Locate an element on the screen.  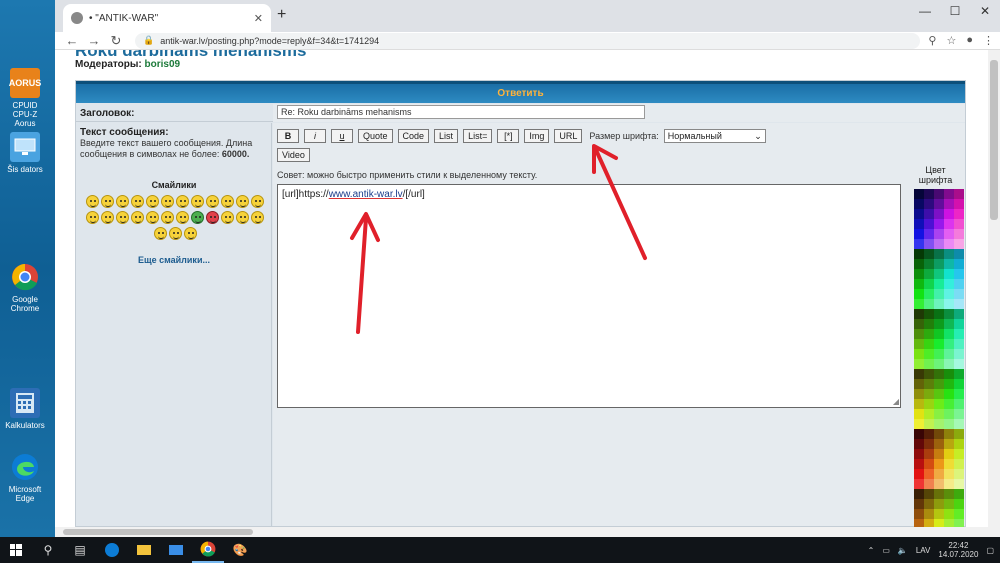
start-windows-icon is located at coordinates (16, 550).